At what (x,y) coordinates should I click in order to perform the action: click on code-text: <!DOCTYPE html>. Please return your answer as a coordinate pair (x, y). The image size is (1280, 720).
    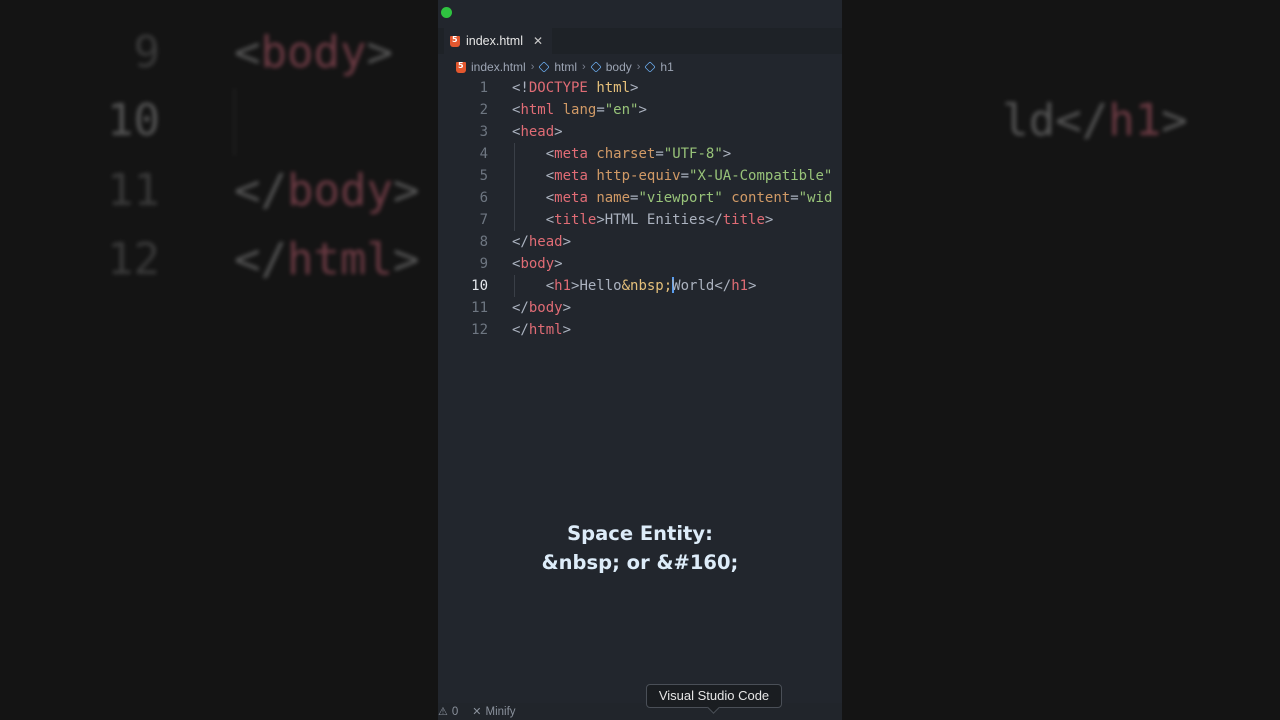
    Looking at the image, I should click on (575, 88).